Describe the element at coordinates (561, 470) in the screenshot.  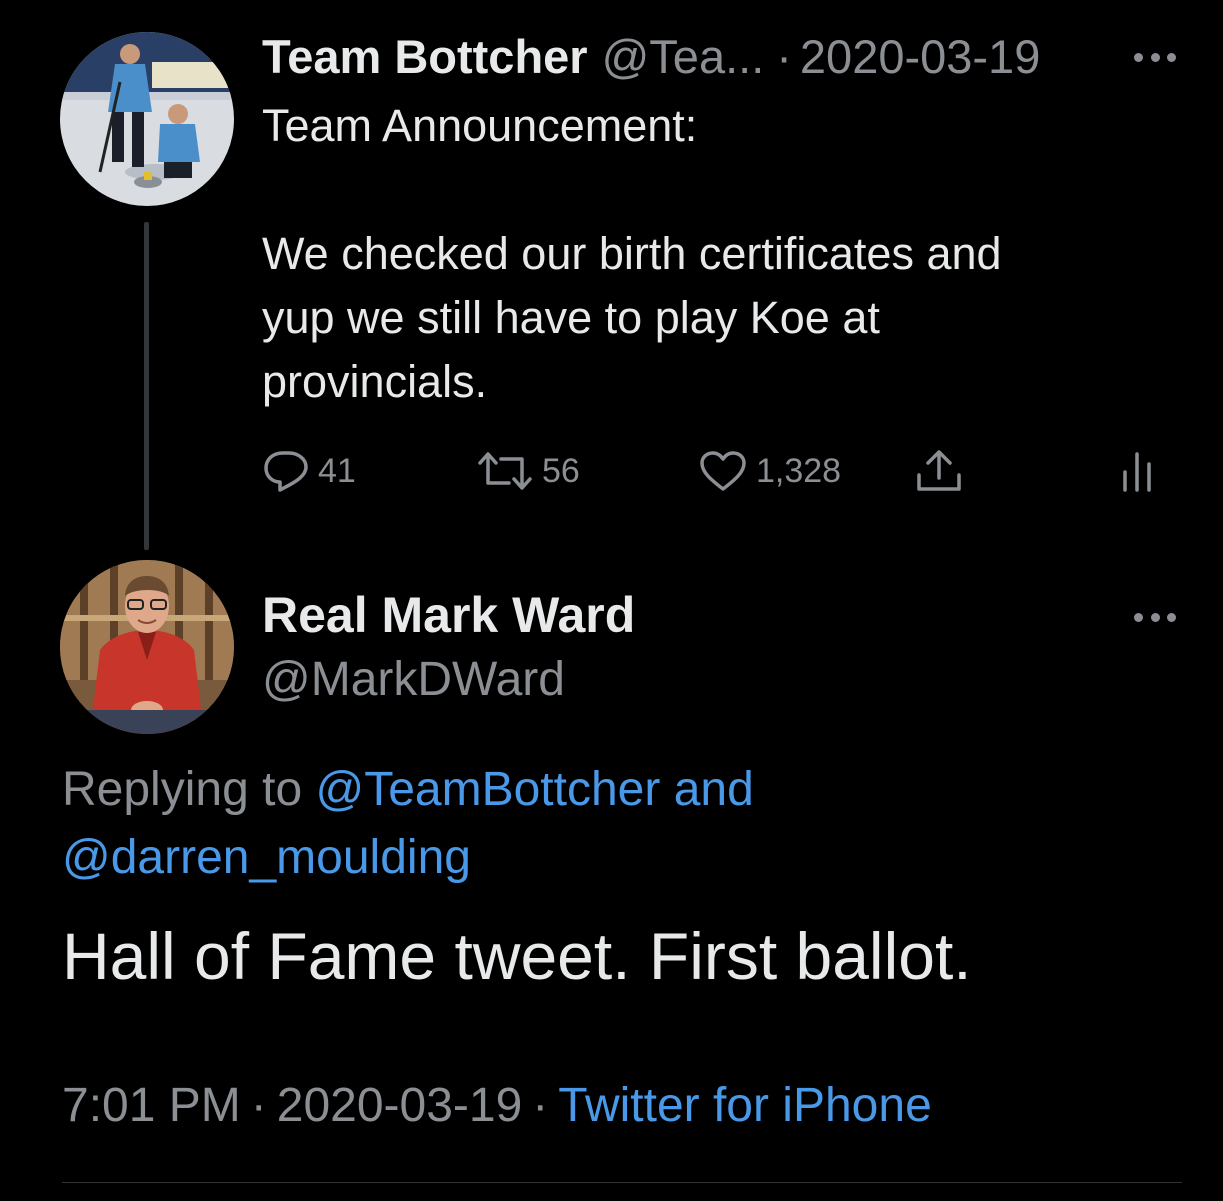
I see `retweet-count: 56` at that location.